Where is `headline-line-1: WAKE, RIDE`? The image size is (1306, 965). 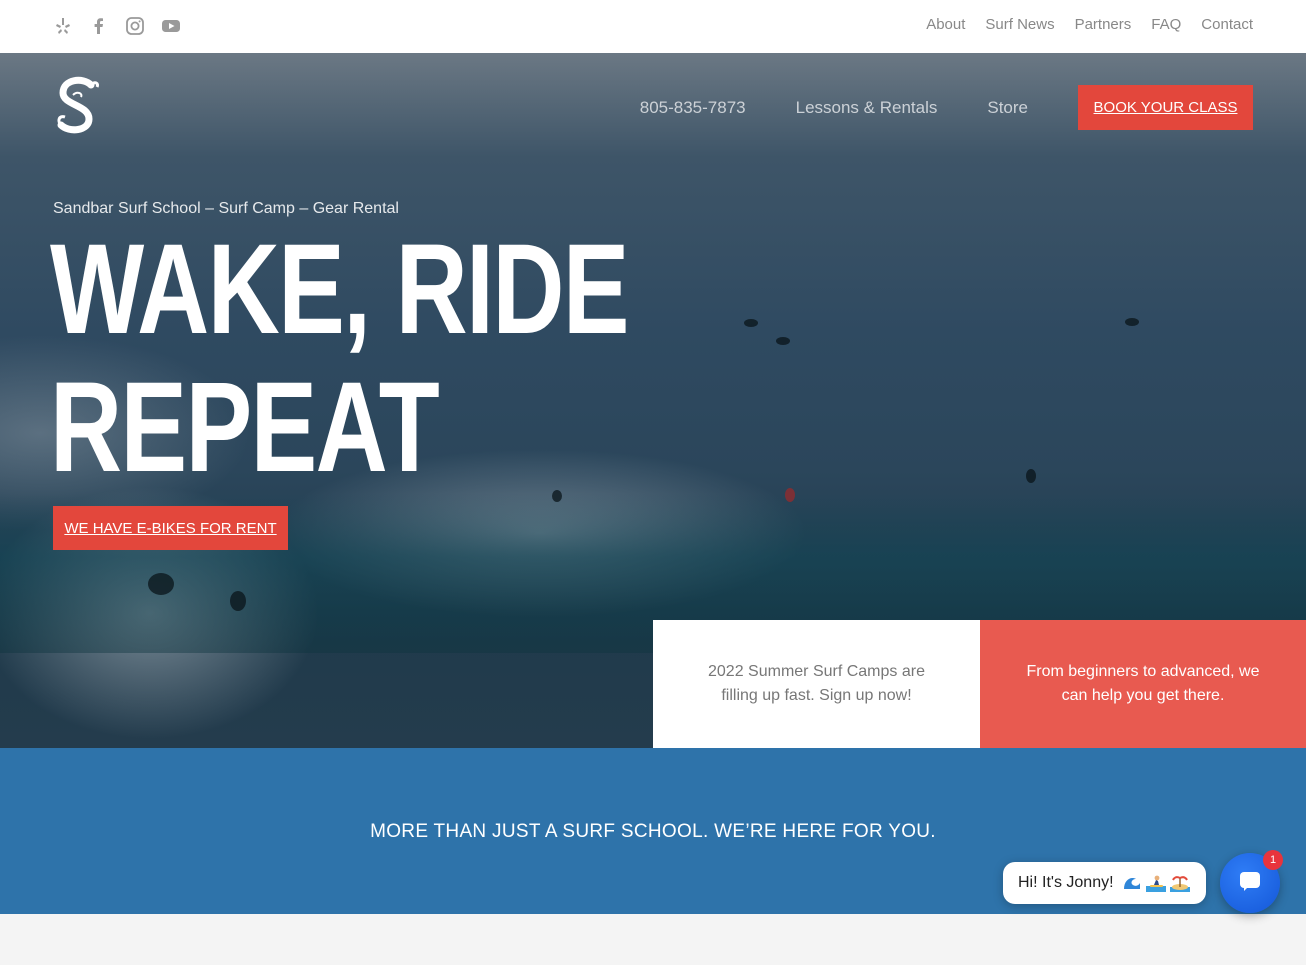
headline-line-1: WAKE, RIDE is located at coordinates (339, 289).